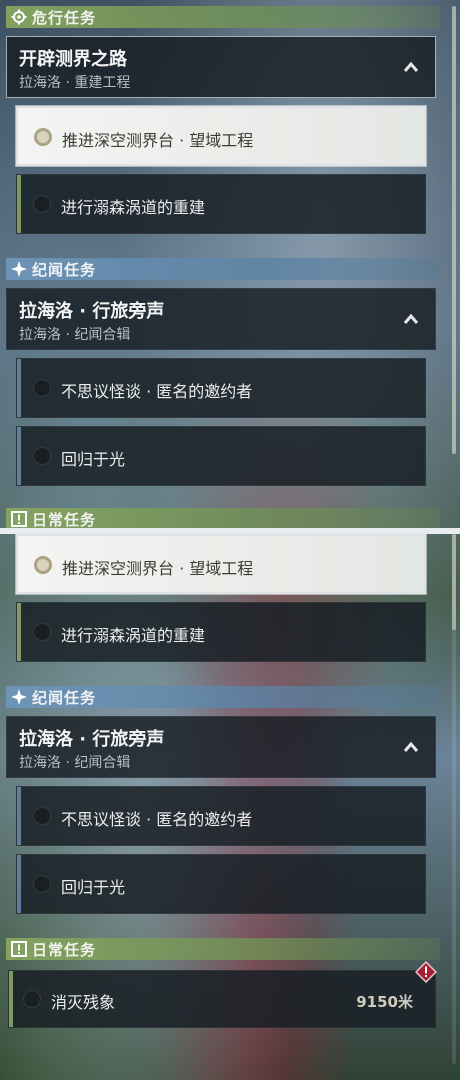 The width and height of the screenshot is (460, 1080). What do you see at coordinates (222, 994) in the screenshot?
I see `daily-task-row: 消灭残象 9150米` at bounding box center [222, 994].